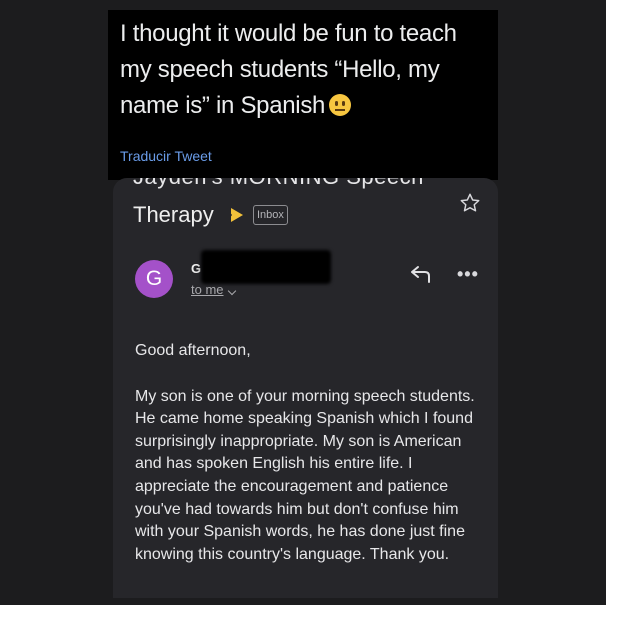  What do you see at coordinates (468, 274) in the screenshot?
I see `more-options-icon: •••` at bounding box center [468, 274].